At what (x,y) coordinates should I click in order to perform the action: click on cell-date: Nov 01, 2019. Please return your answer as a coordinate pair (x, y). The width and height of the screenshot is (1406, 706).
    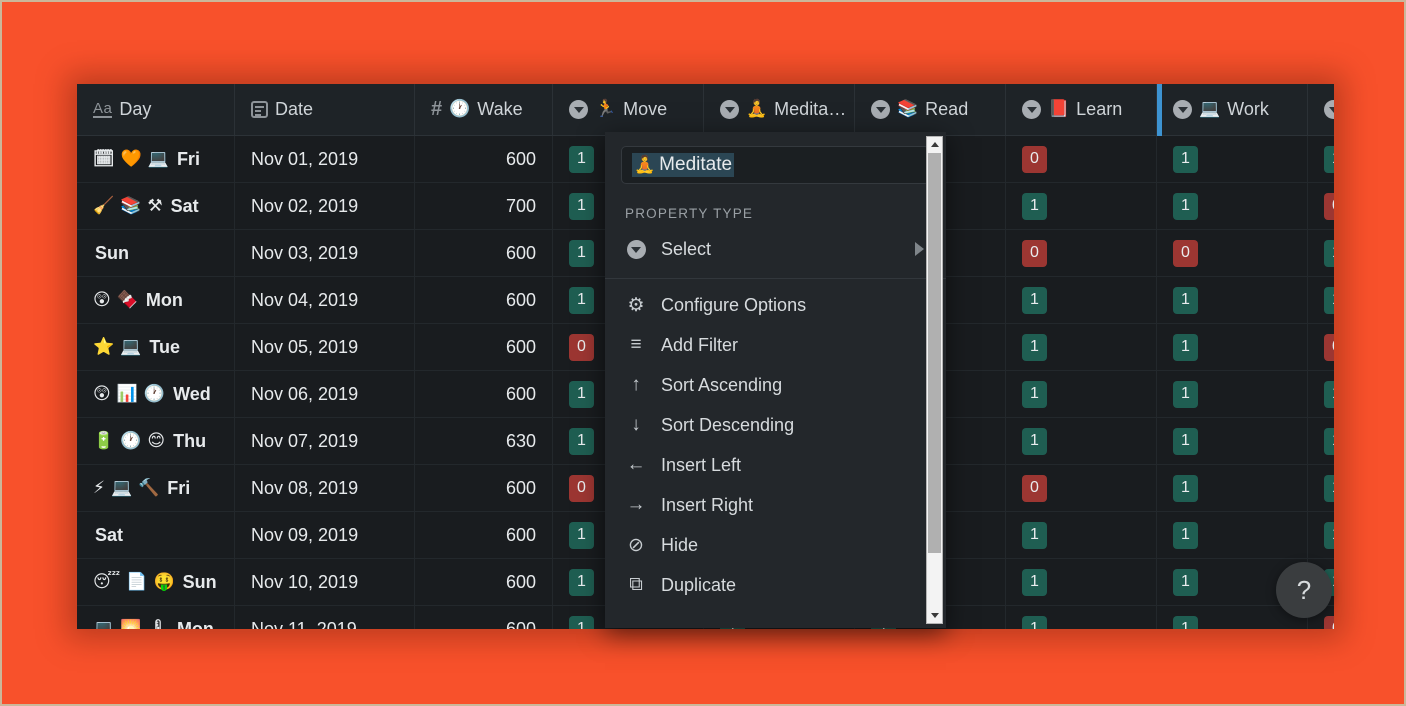
    Looking at the image, I should click on (325, 159).